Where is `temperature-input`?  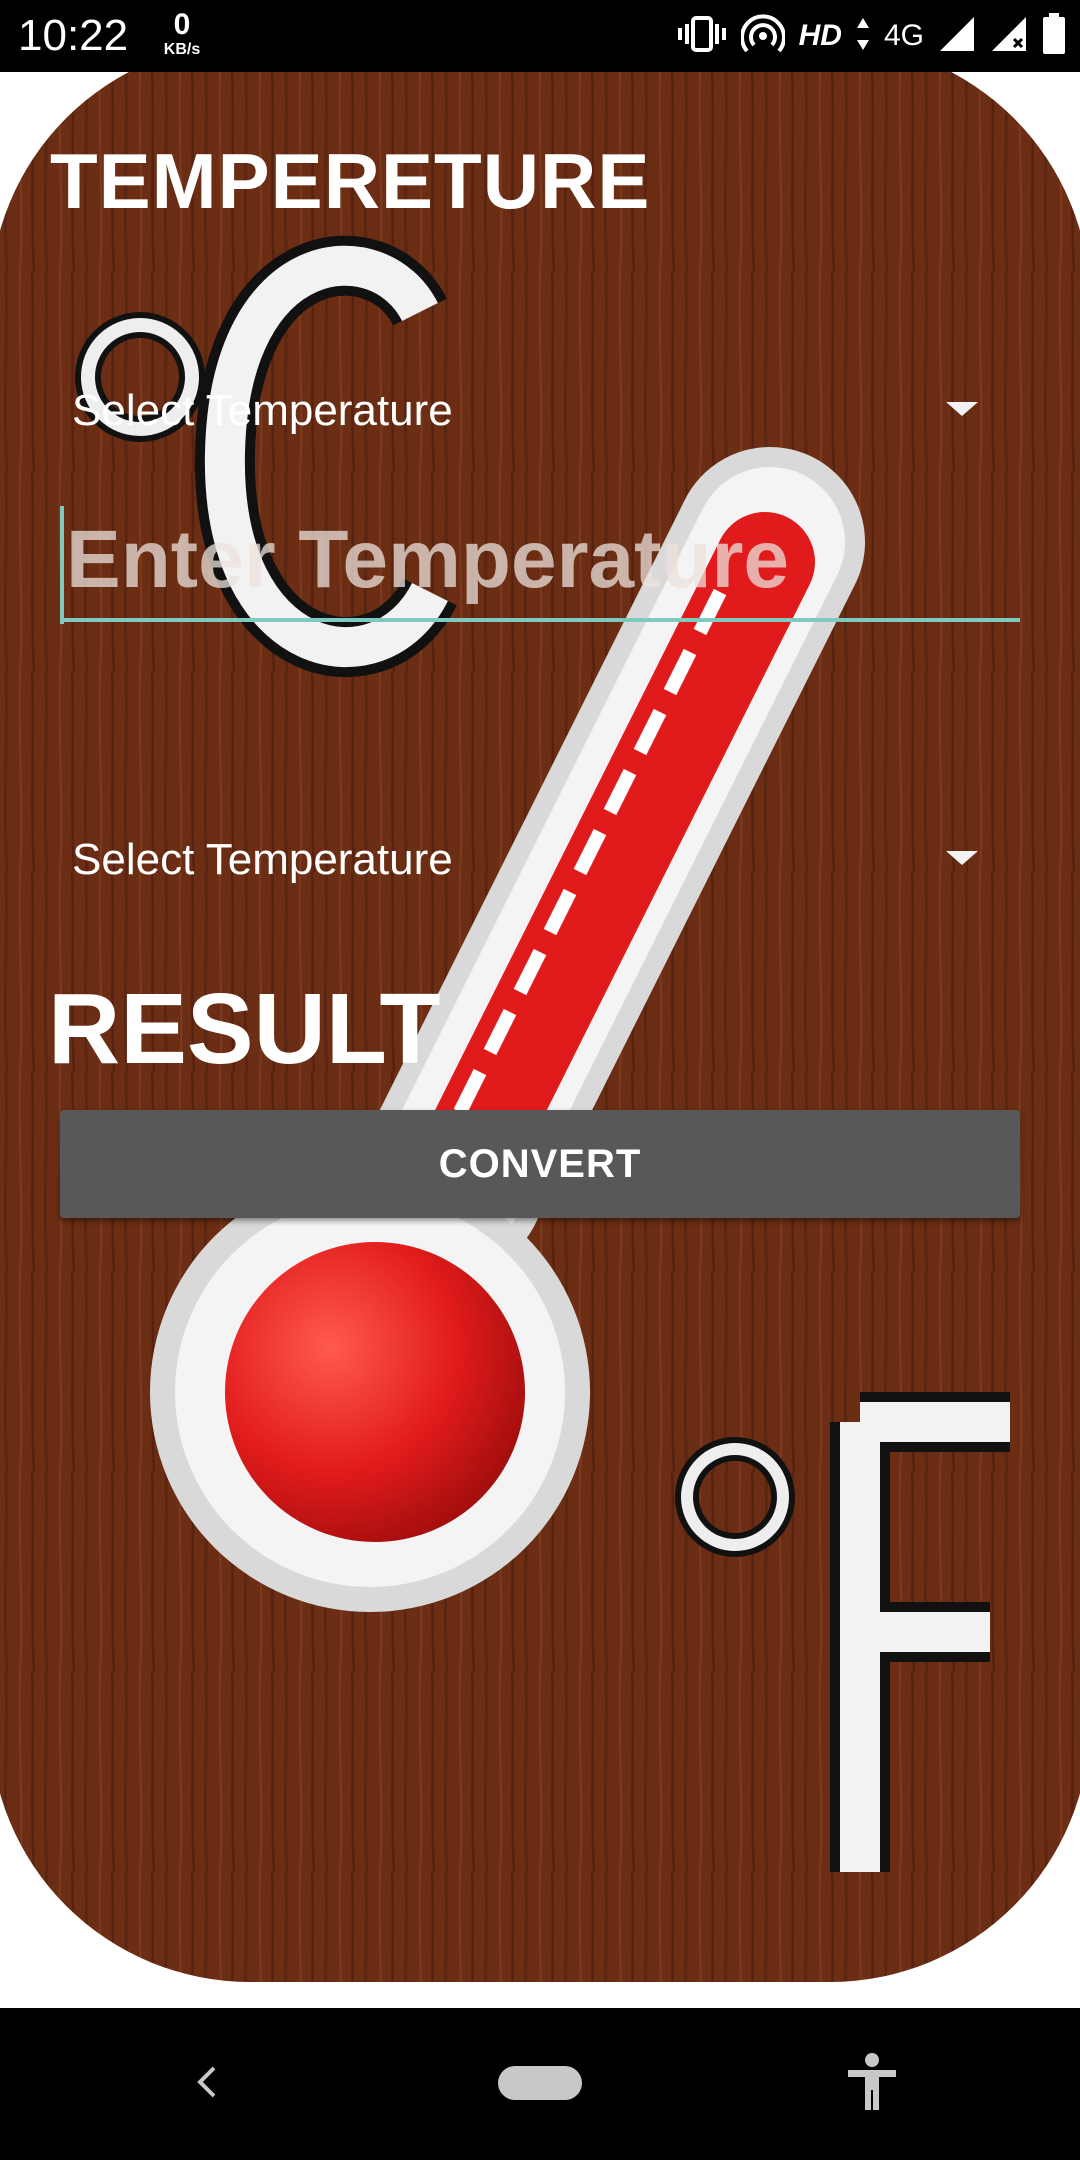
temperature-input is located at coordinates (540, 562).